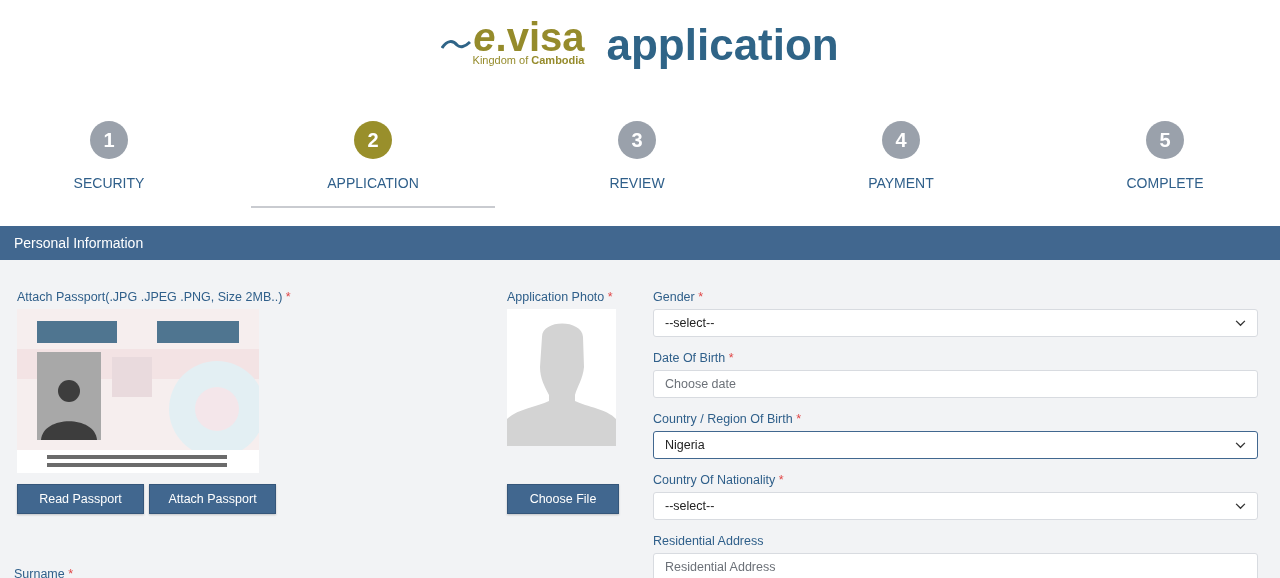 The height and width of the screenshot is (578, 1280). I want to click on field-label: Country / Region Of Birth *, so click(727, 419).